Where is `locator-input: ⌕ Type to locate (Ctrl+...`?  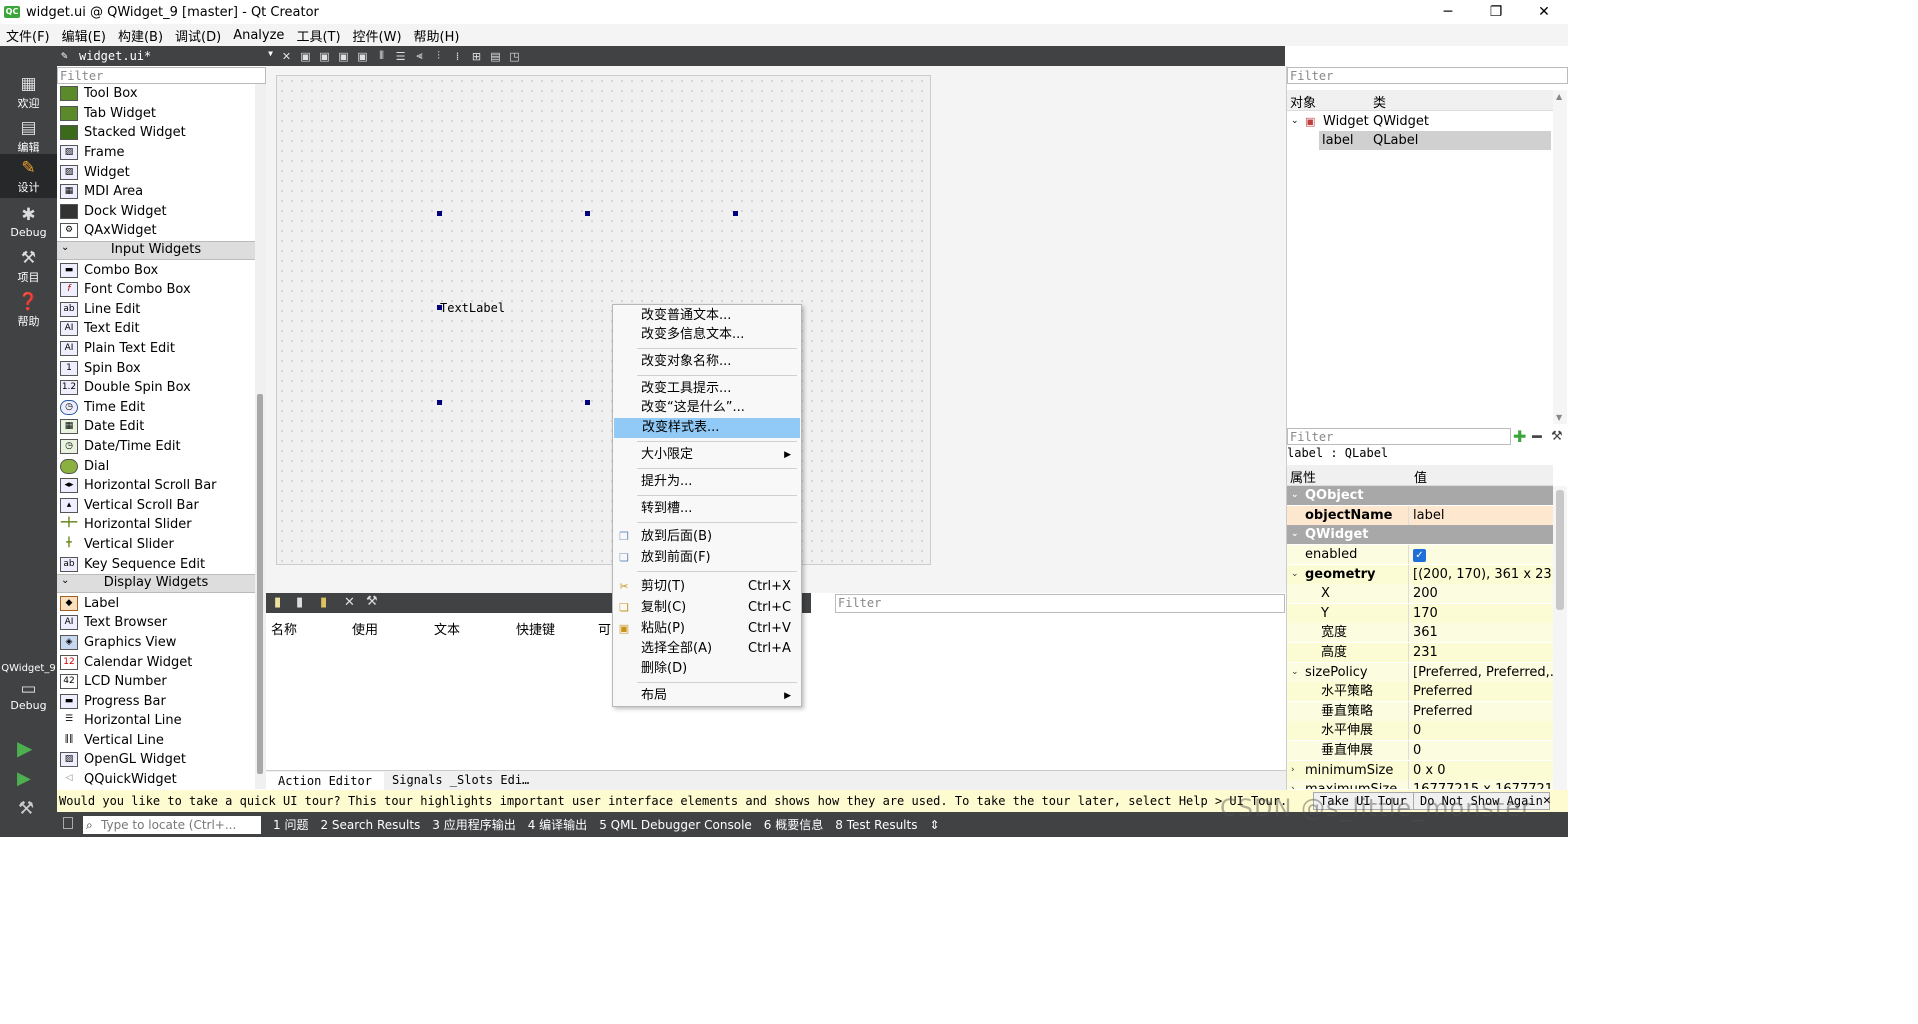 locator-input: ⌕ Type to locate (Ctrl+... is located at coordinates (172, 824).